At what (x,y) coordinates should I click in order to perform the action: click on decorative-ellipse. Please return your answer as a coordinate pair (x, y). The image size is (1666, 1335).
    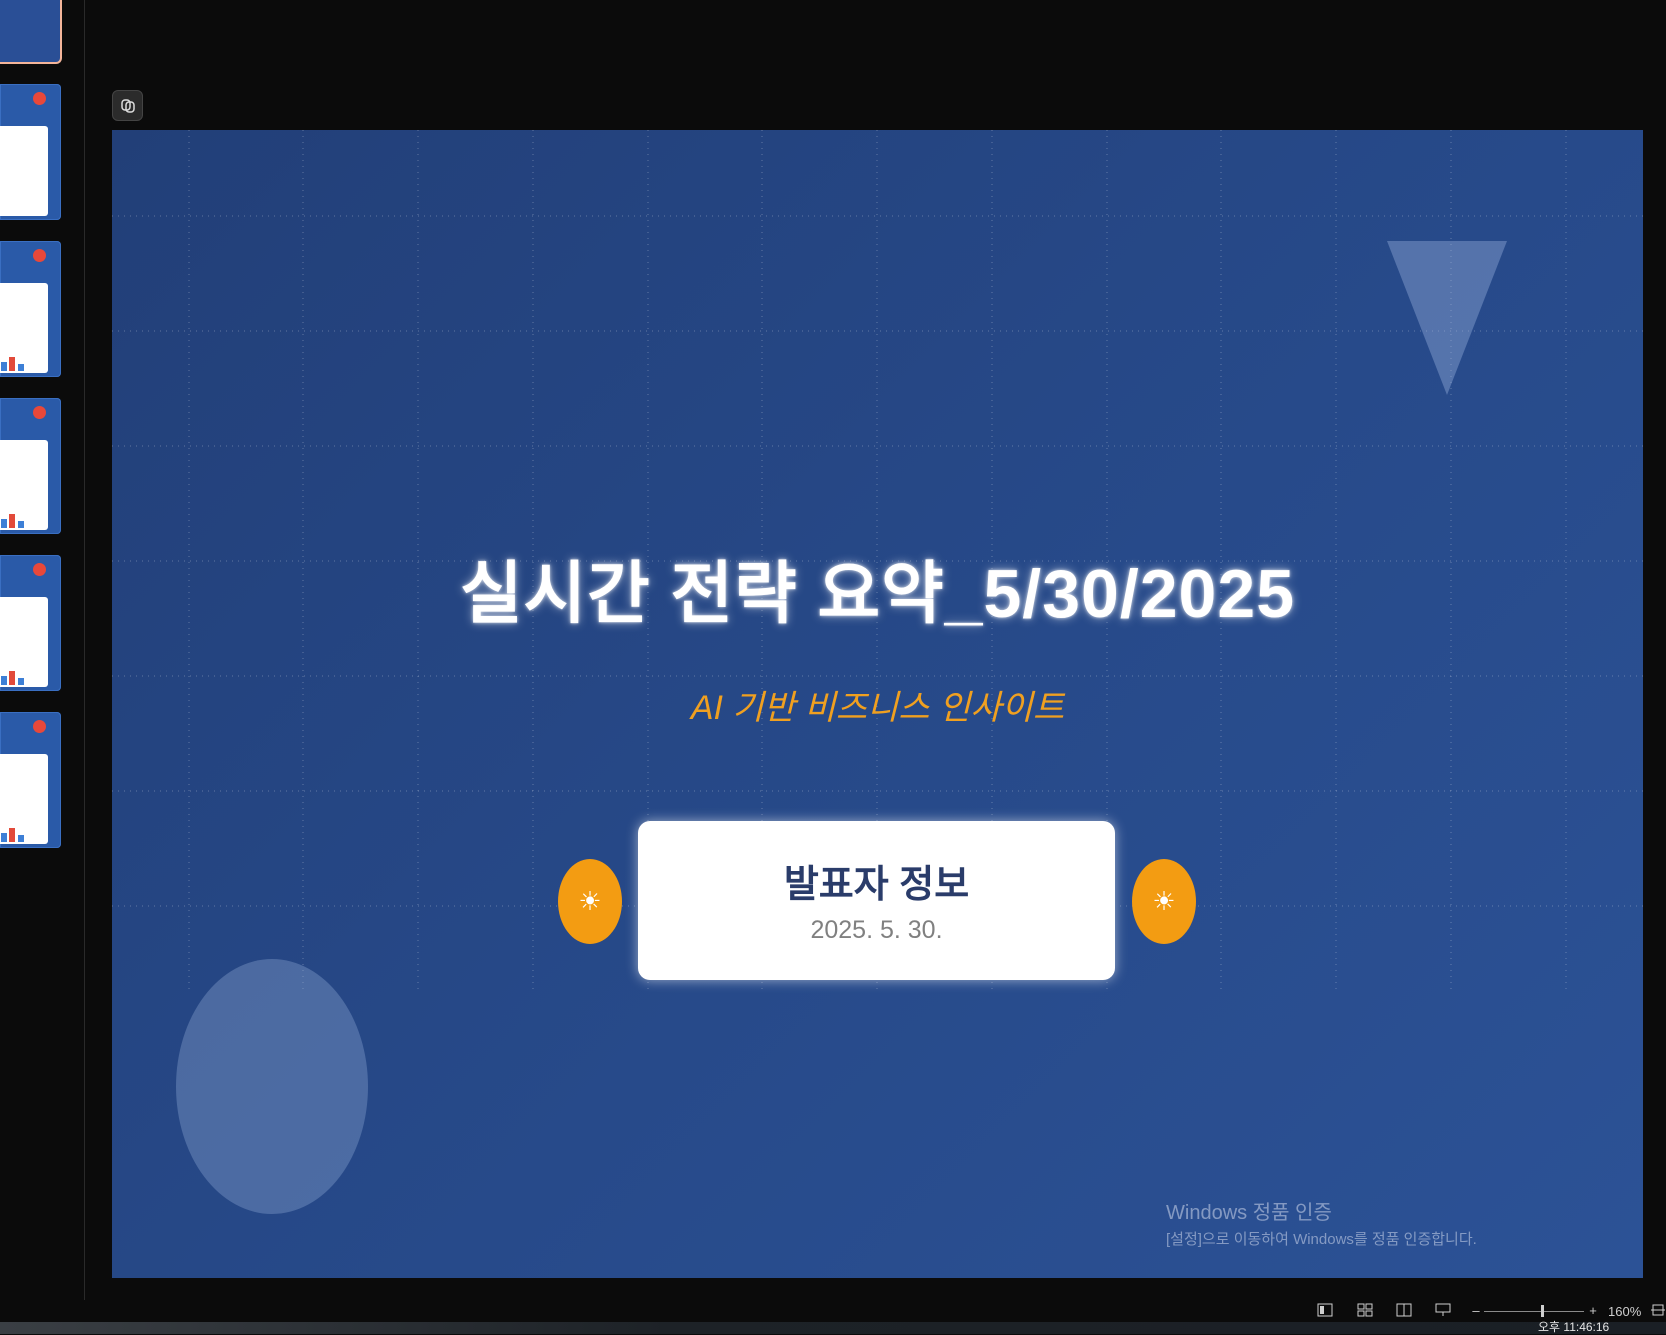
    Looking at the image, I should click on (272, 1086).